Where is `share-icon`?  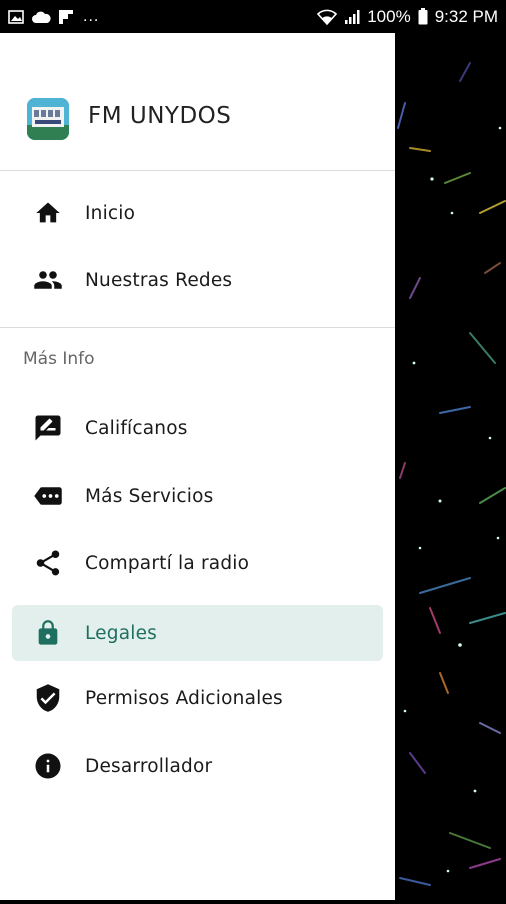
share-icon is located at coordinates (48, 563).